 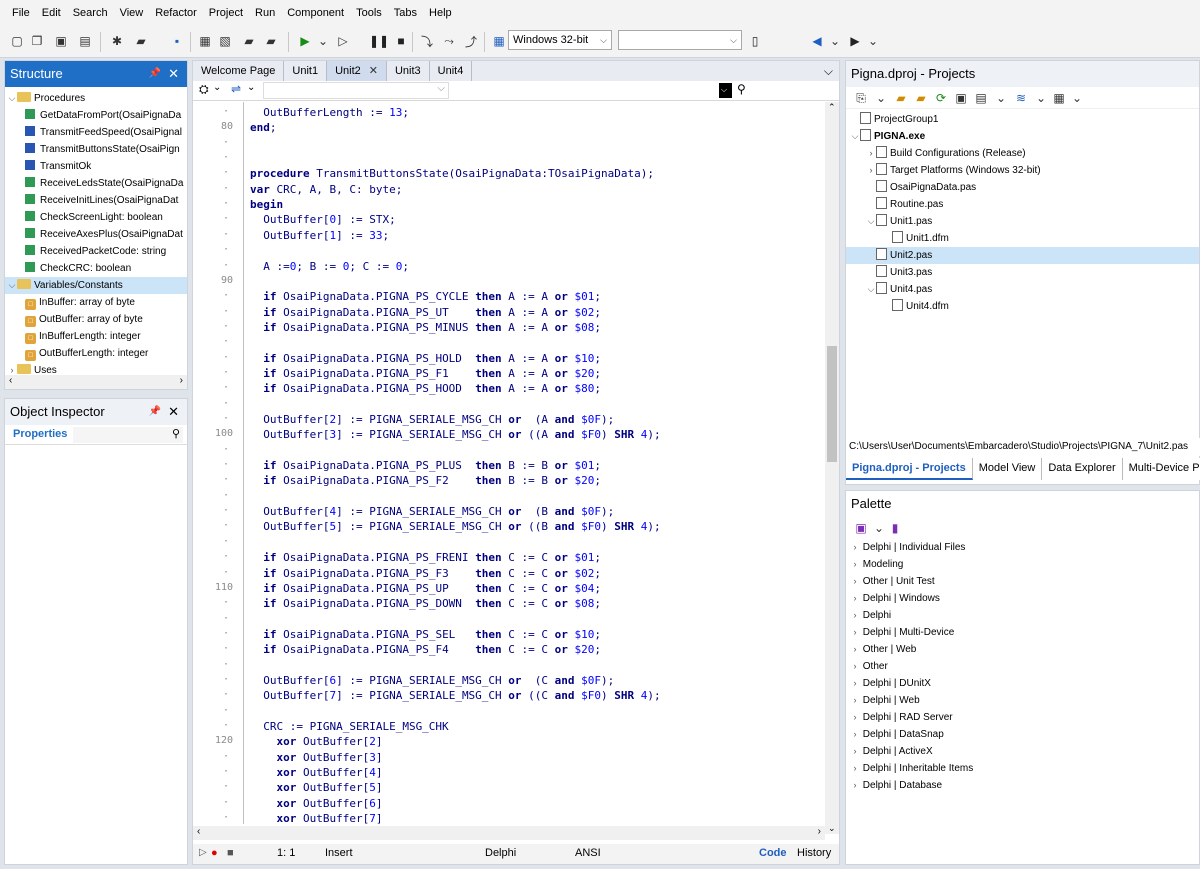 What do you see at coordinates (408, 71) in the screenshot?
I see `tab-unit3: Unit3` at bounding box center [408, 71].